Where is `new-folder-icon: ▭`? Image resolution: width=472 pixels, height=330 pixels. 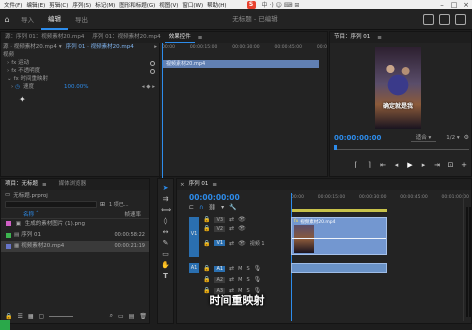 new-folder-icon: ▭ is located at coordinates (121, 316).